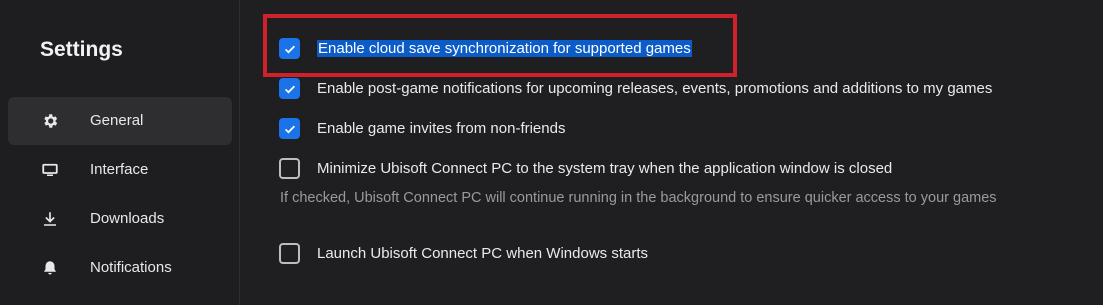 This screenshot has height=305, width=1103. What do you see at coordinates (50, 219) in the screenshot?
I see `download-icon` at bounding box center [50, 219].